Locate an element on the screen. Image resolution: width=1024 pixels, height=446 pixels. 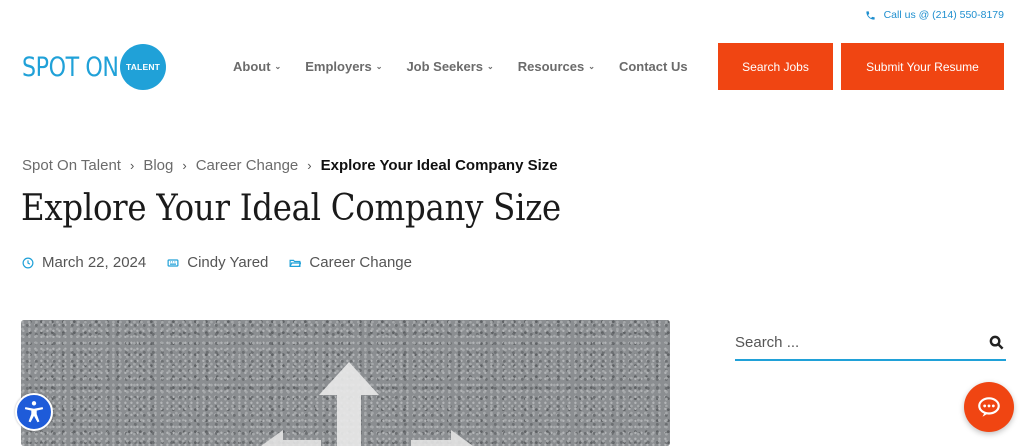
nav-item-job-seekers: Job Seekers ⌄ is located at coordinates (449, 66).